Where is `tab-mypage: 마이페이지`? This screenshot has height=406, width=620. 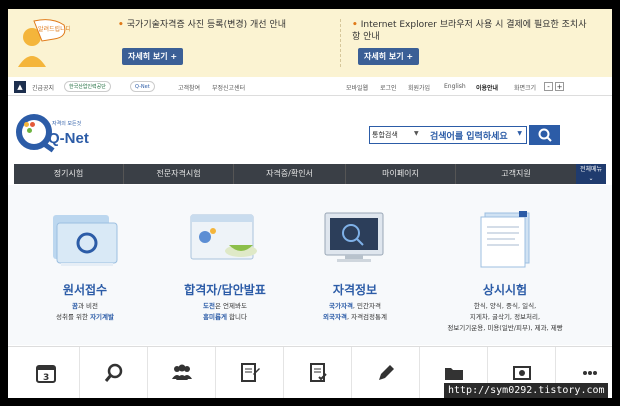
tab-mypage: 마이페이지 is located at coordinates (401, 174).